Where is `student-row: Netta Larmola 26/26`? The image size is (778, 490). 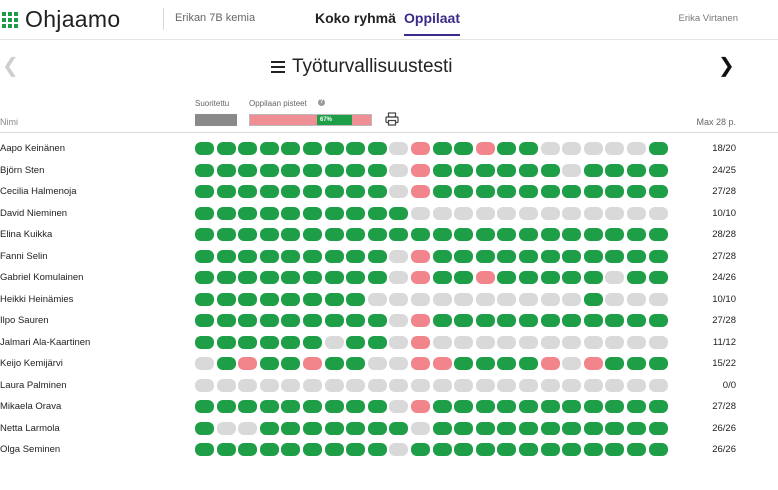 student-row: Netta Larmola 26/26 is located at coordinates (389, 429).